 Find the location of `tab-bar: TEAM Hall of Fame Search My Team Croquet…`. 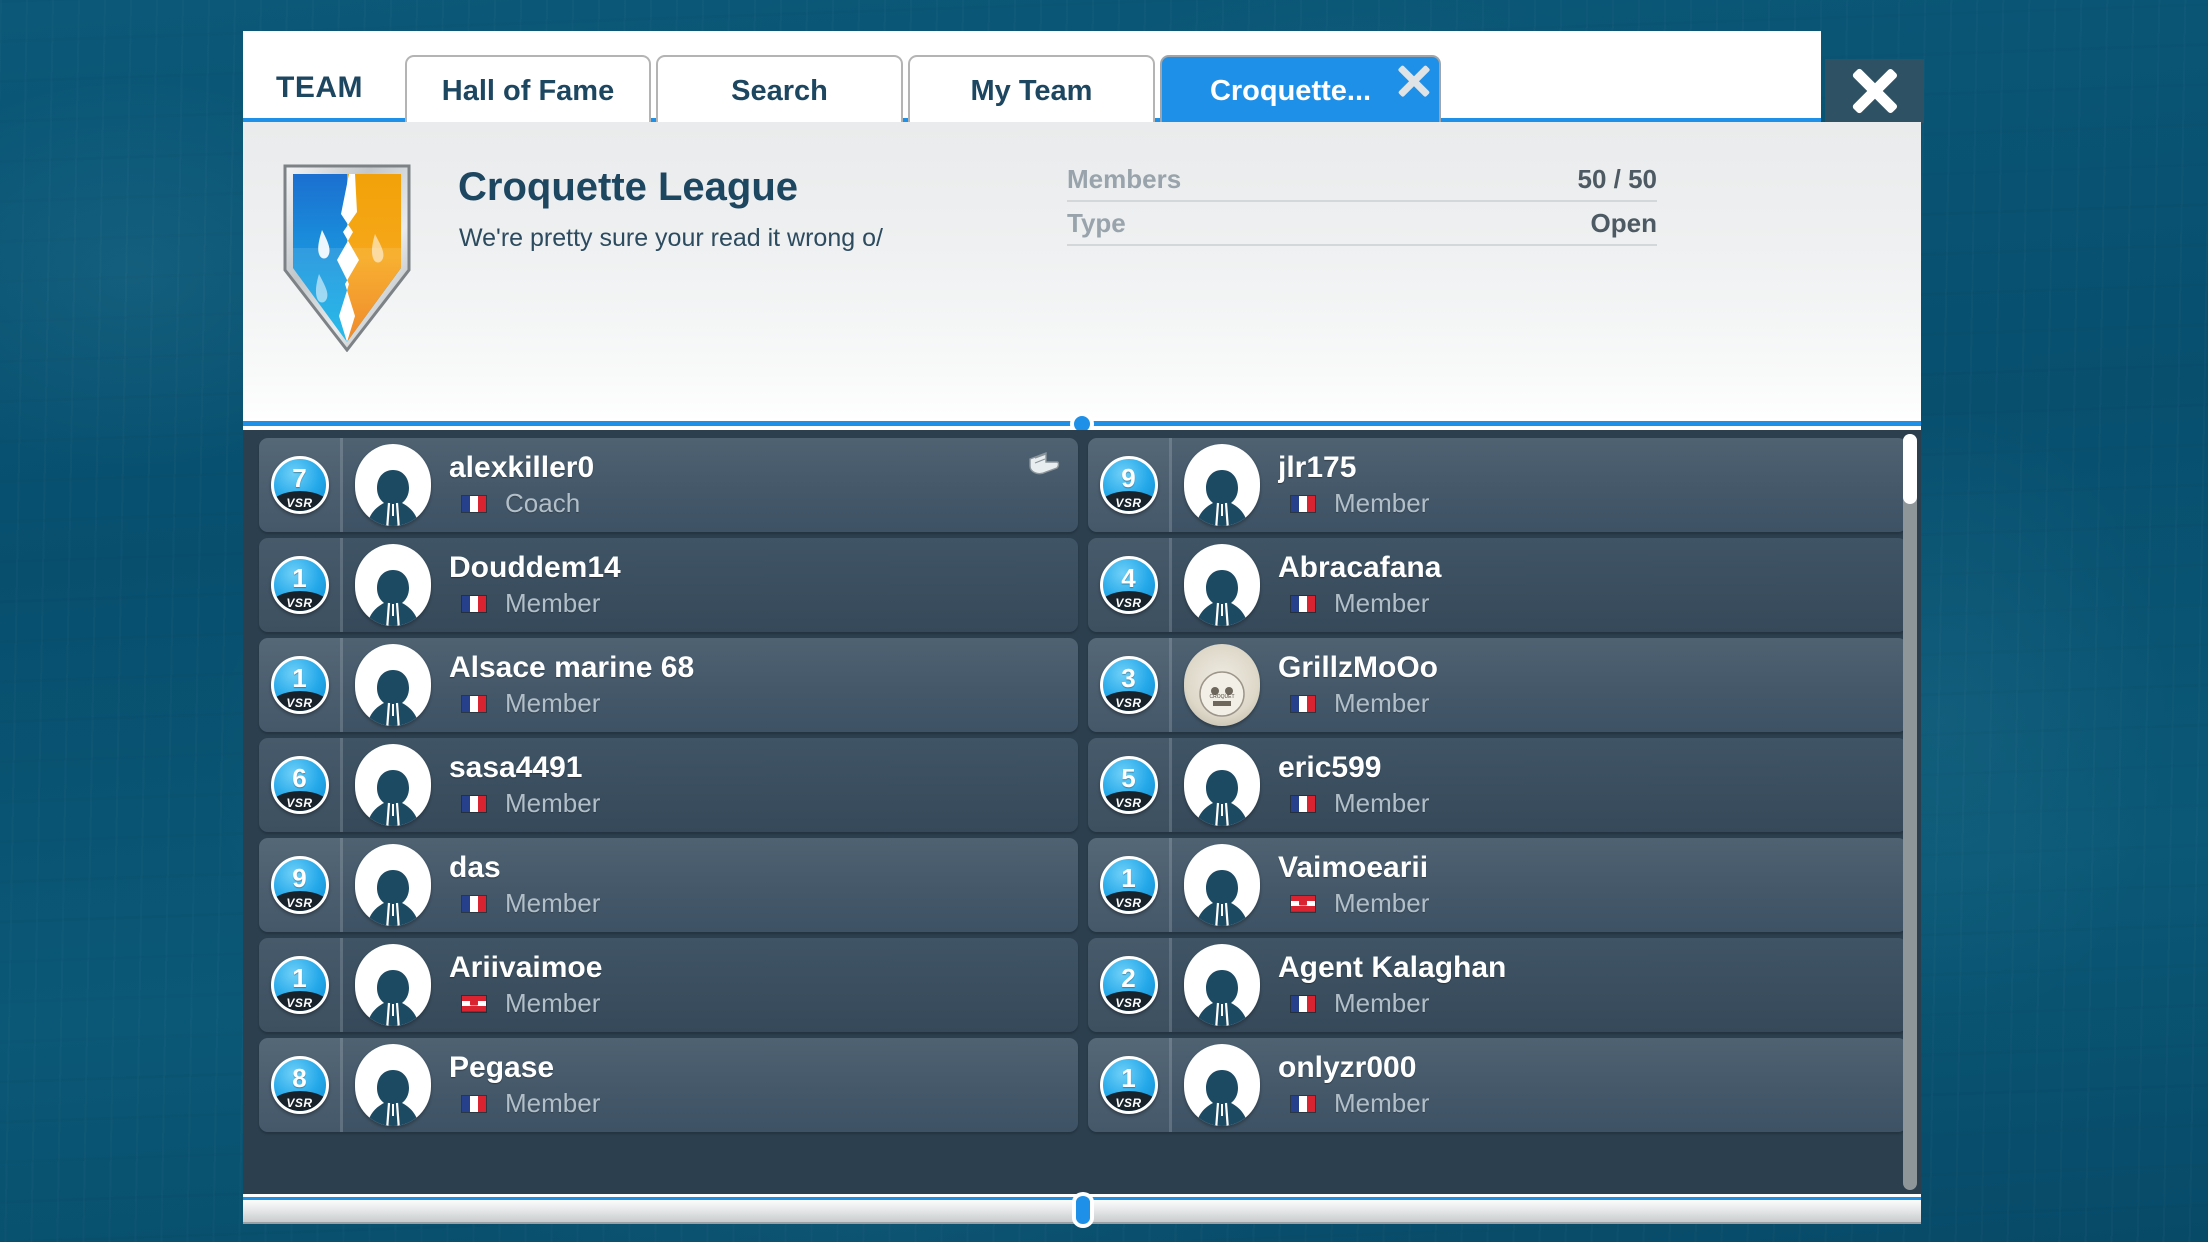

tab-bar: TEAM Hall of Fame Search My Team Croquet… is located at coordinates (1032, 78).